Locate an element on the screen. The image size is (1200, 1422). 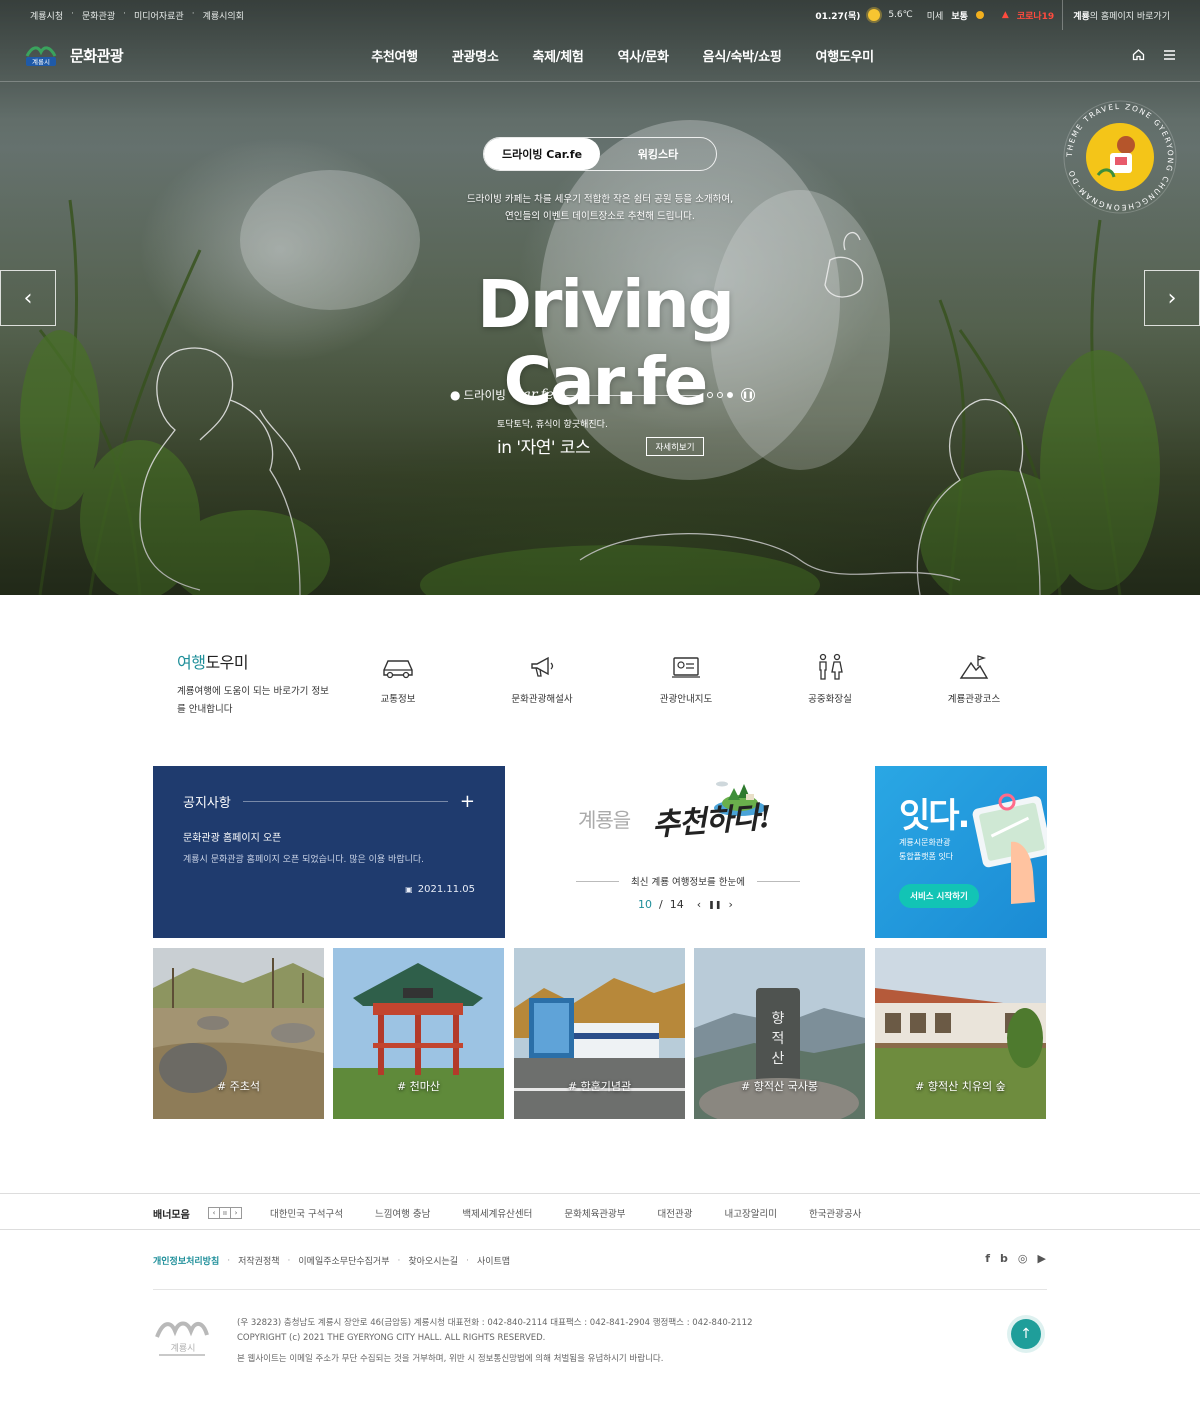
instagram-icon: ◎ is located at coordinates (1023, 1258).